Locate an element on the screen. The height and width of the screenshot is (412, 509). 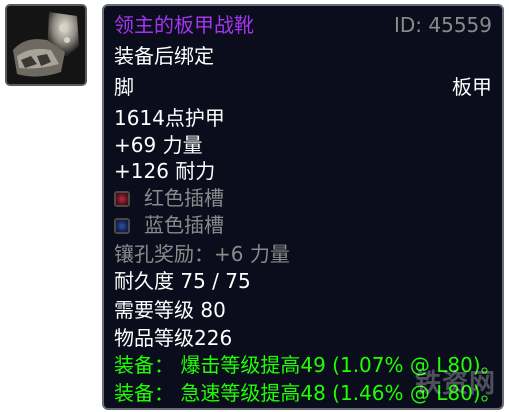
socket-bonus: 镶孔奖励：+6 力量 is located at coordinates (202, 254).